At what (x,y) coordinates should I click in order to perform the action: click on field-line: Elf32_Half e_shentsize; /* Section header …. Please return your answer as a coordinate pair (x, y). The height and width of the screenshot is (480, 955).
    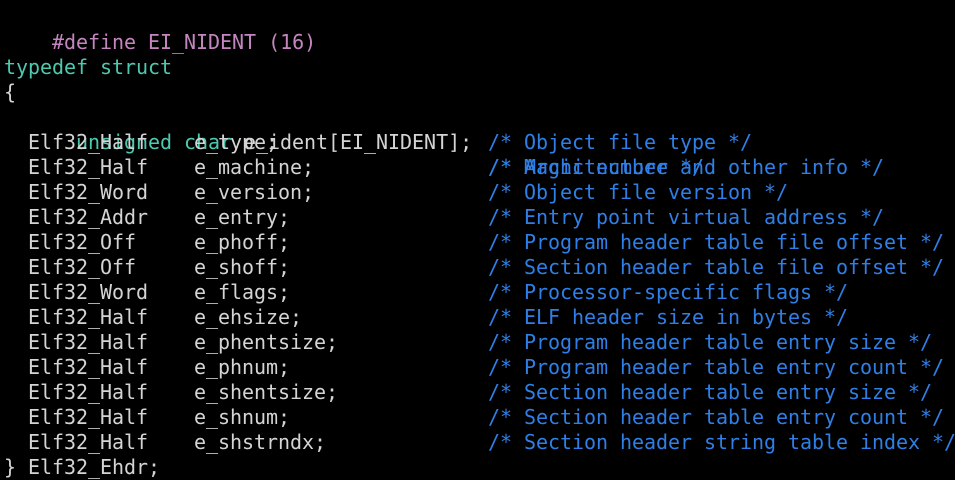
    Looking at the image, I should click on (468, 392).